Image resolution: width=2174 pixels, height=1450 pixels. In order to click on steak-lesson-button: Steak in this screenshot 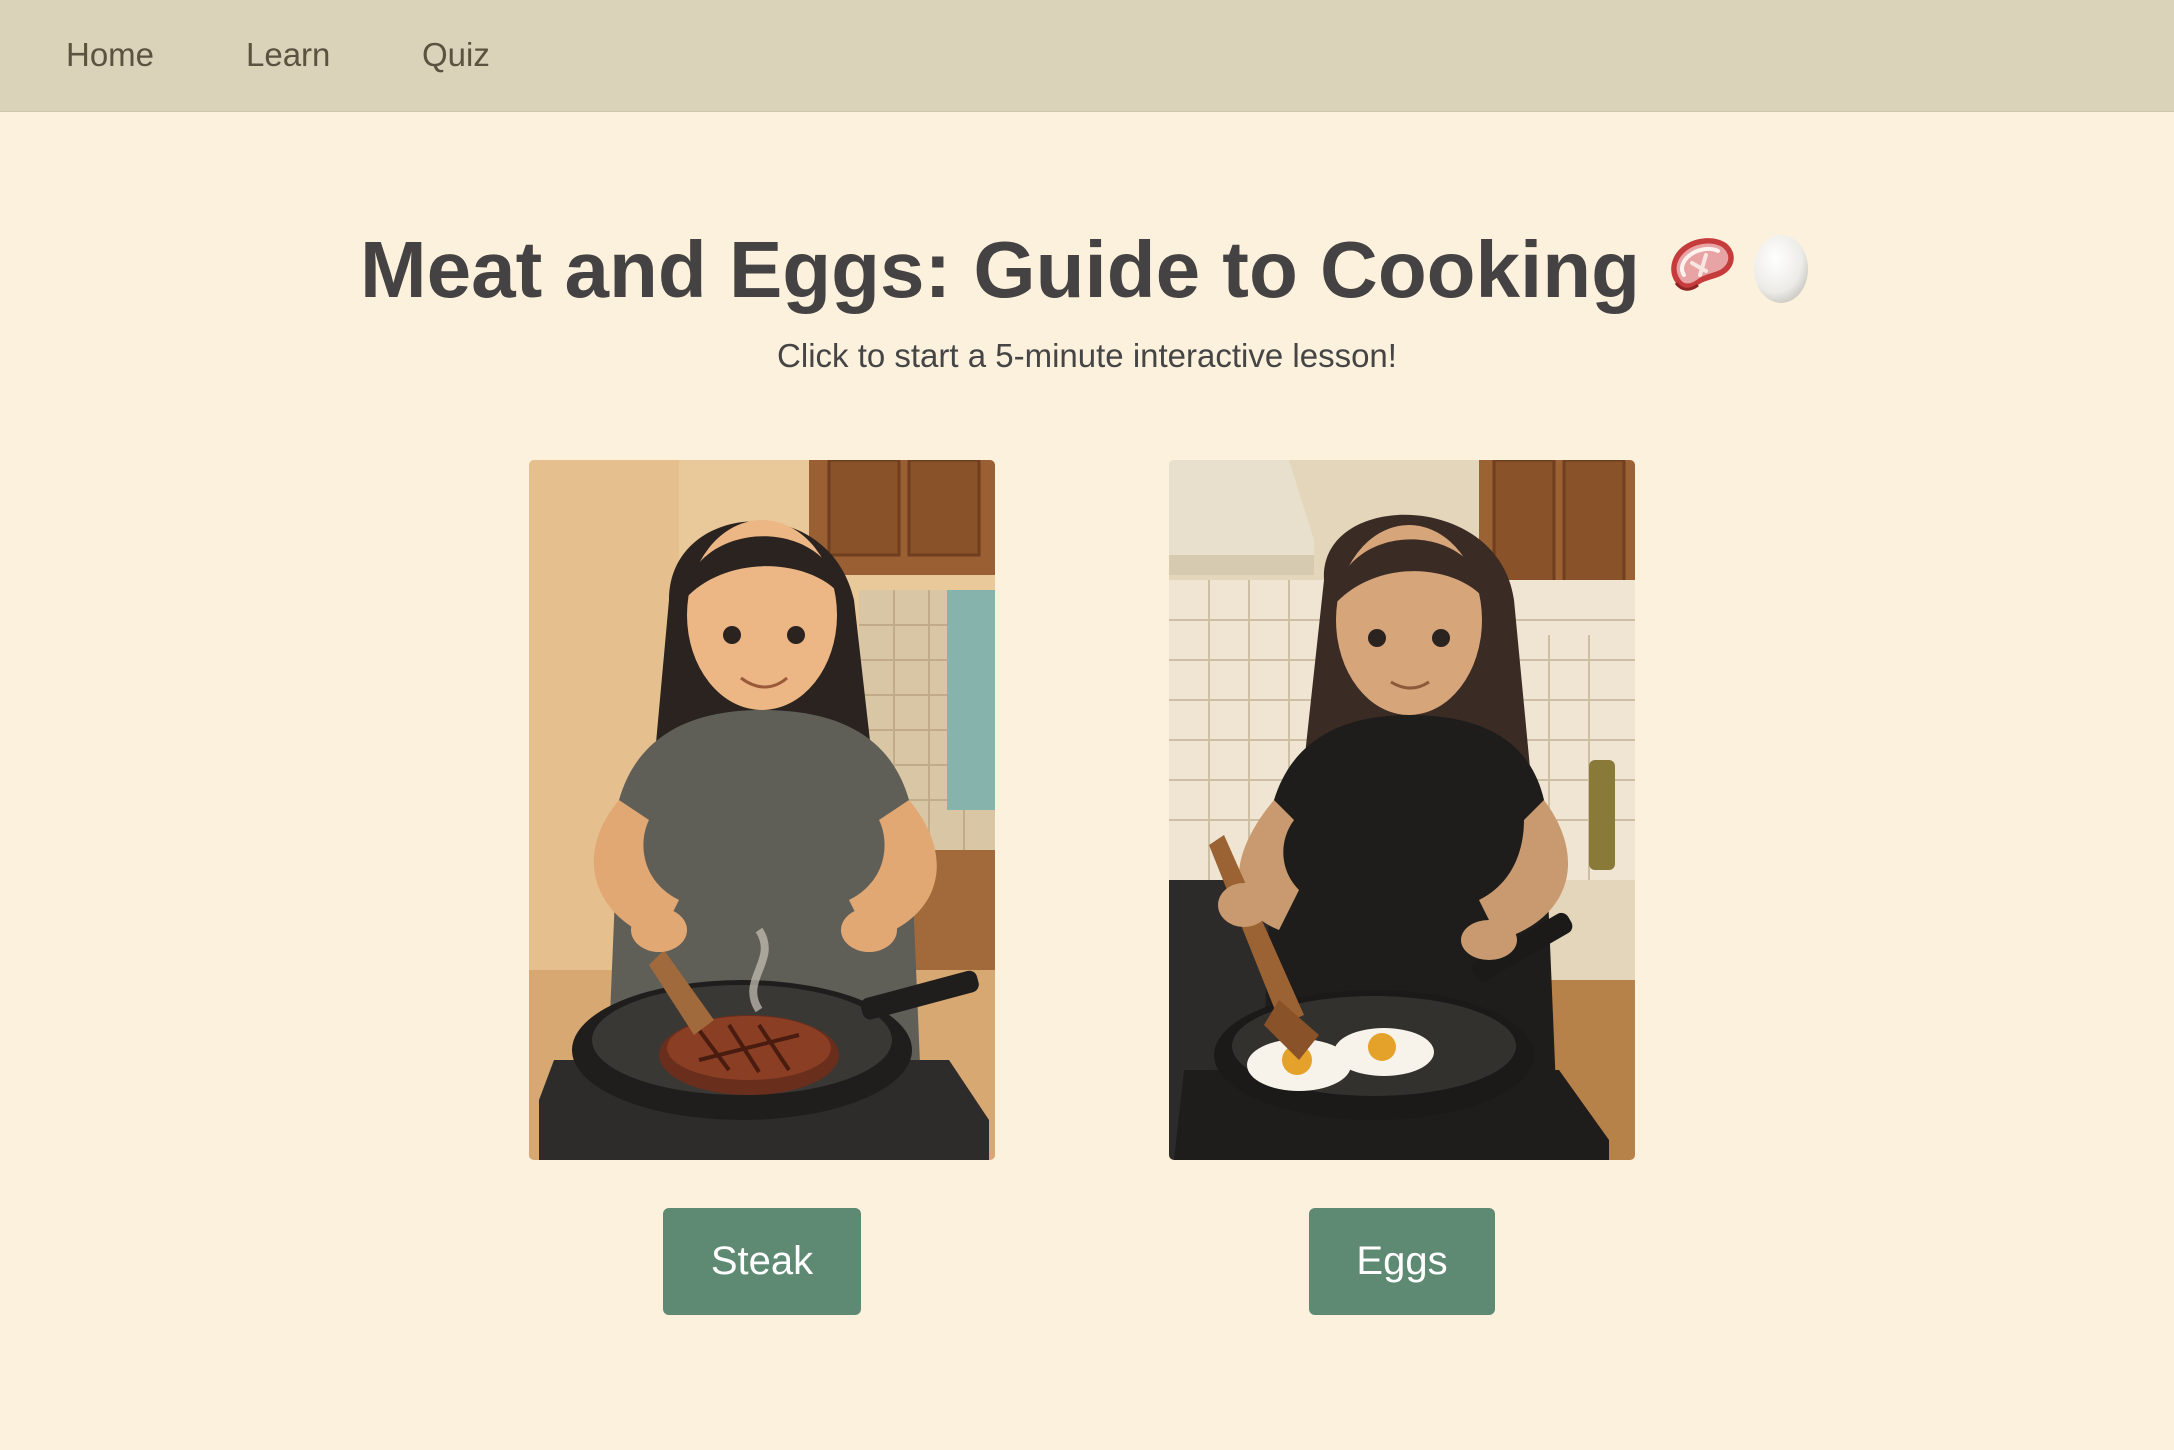, I will do `click(762, 1261)`.